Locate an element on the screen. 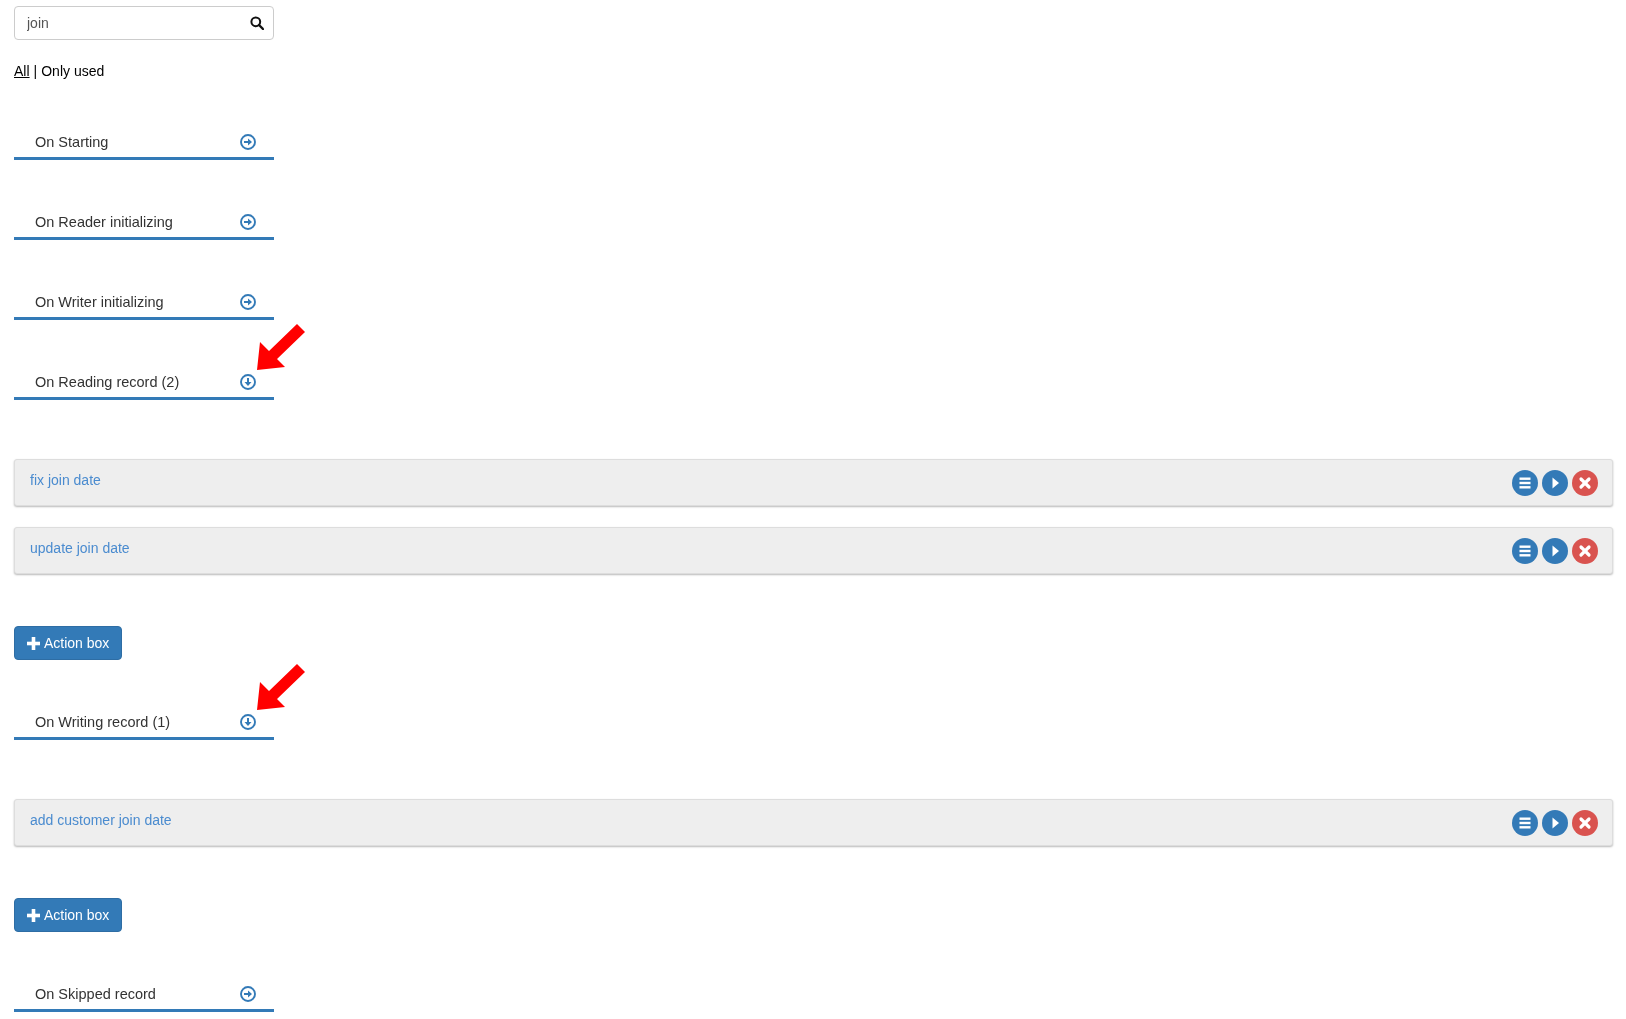 This screenshot has height=1019, width=1626. action-link: add customer join date is located at coordinates (101, 820).